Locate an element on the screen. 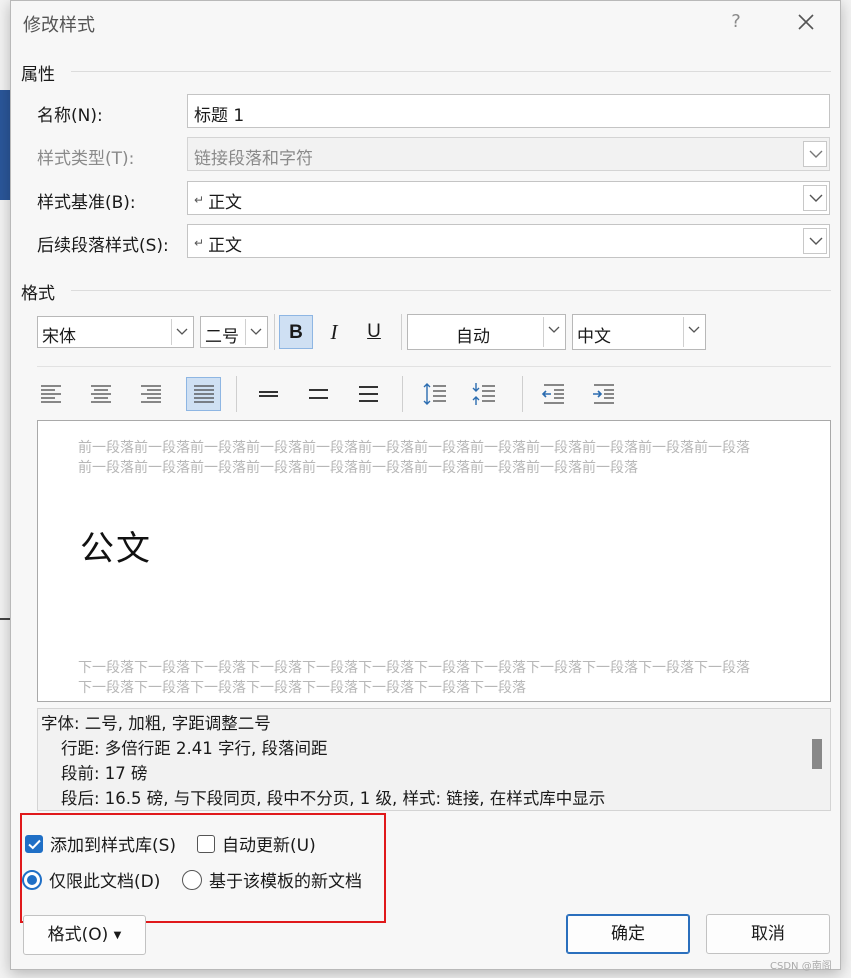  font-color-value: 自动 is located at coordinates (473, 337).